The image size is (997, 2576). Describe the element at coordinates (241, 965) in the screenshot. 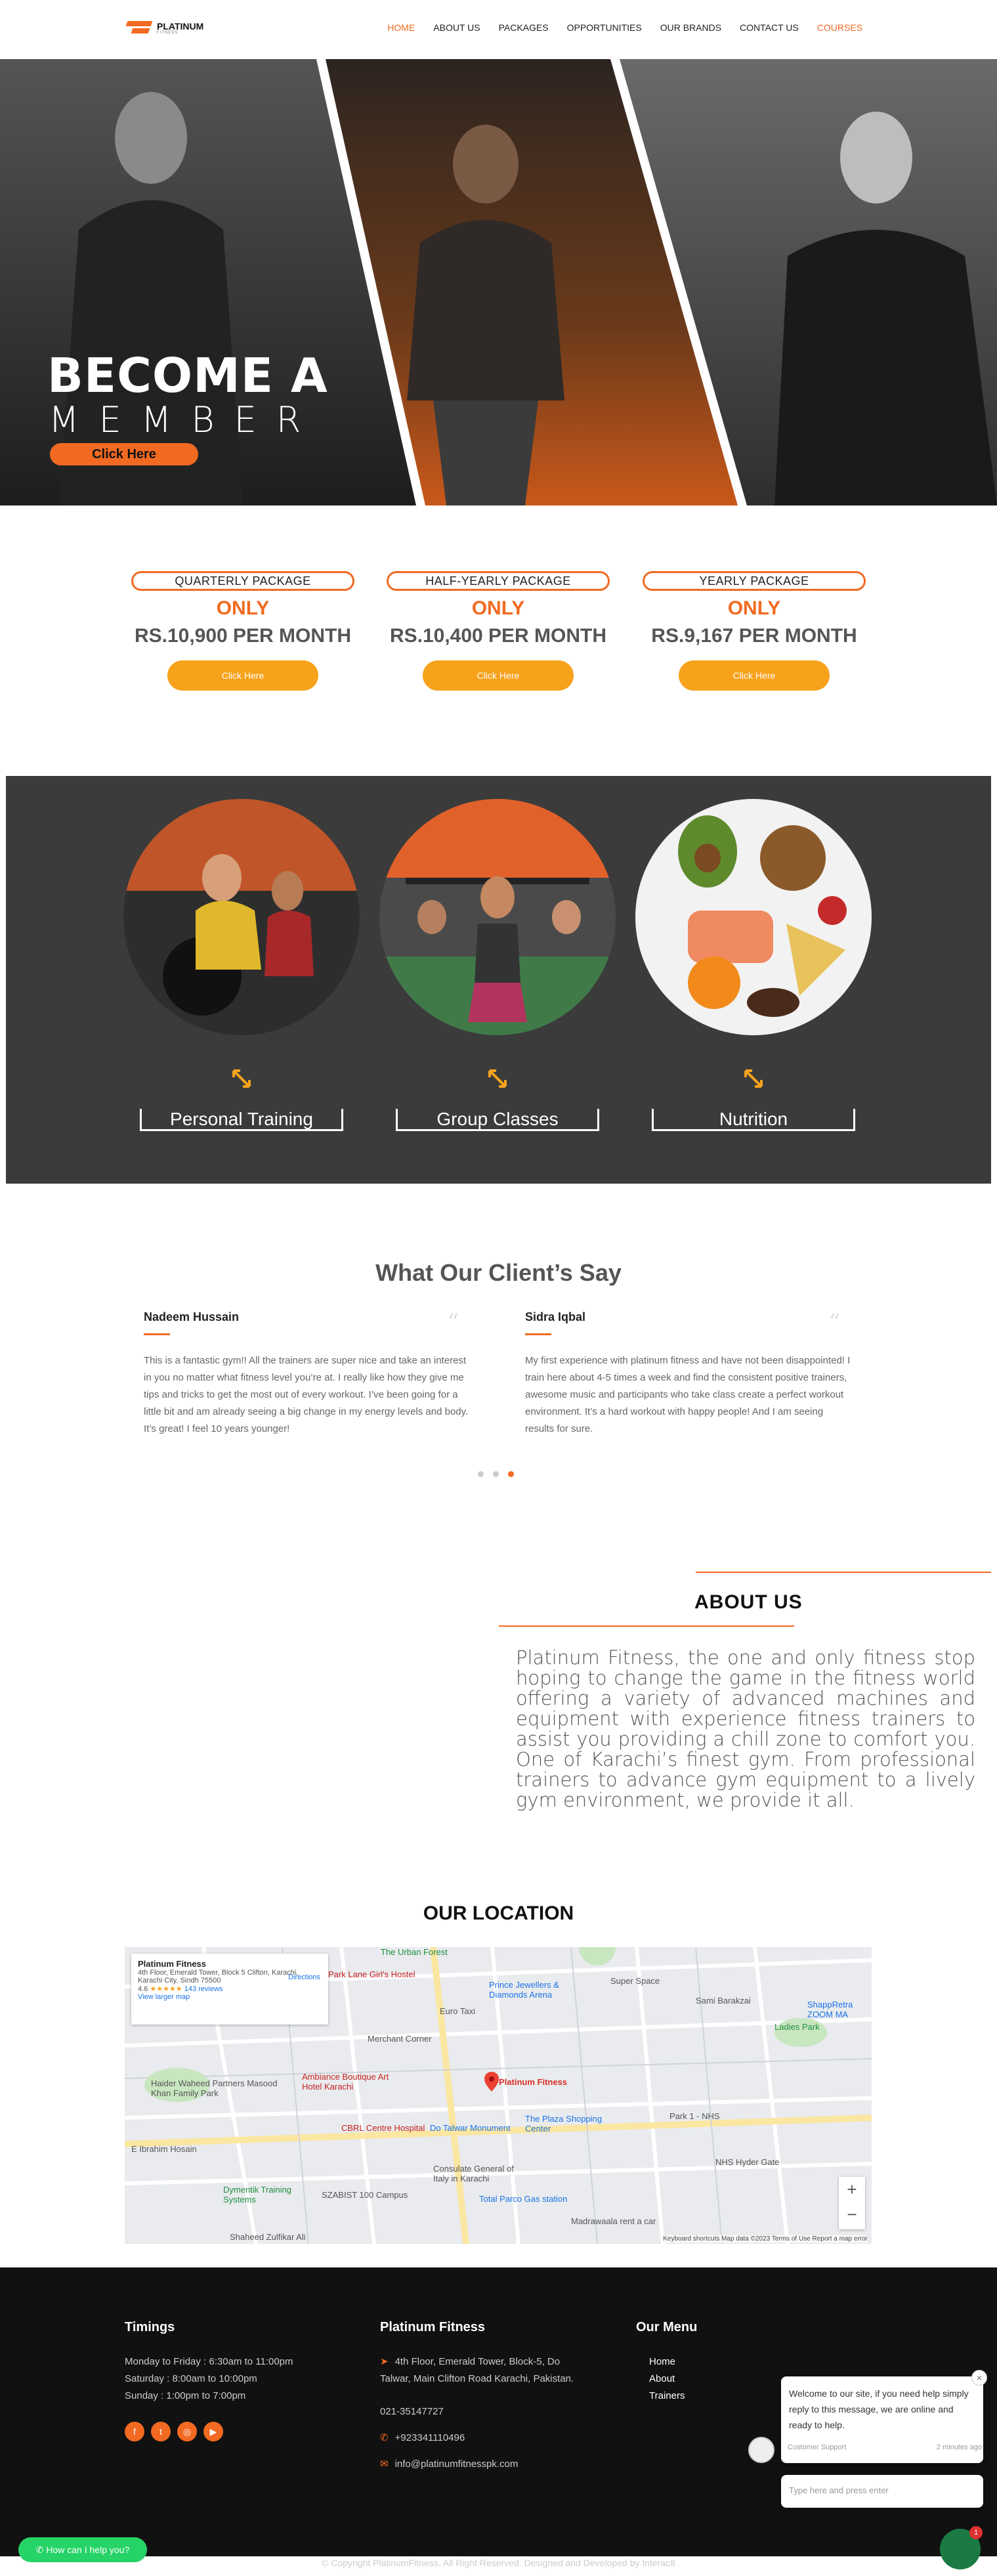

I see `service-personal-training: Personal Training` at that location.